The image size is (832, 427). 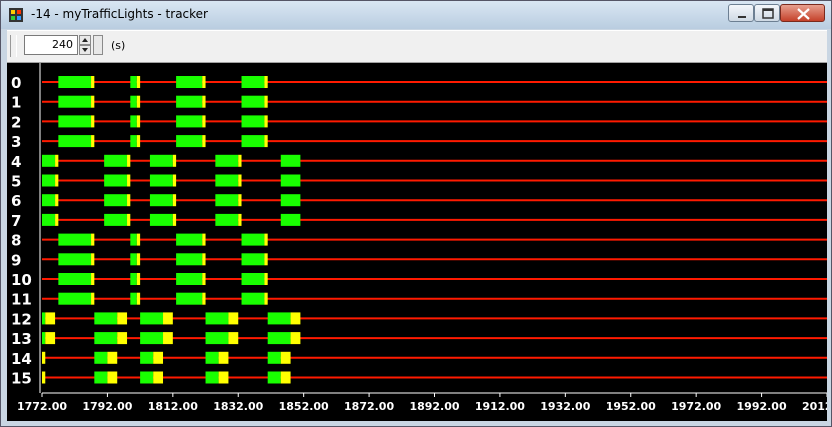 I want to click on track-label-13: 13, so click(x=21, y=339).